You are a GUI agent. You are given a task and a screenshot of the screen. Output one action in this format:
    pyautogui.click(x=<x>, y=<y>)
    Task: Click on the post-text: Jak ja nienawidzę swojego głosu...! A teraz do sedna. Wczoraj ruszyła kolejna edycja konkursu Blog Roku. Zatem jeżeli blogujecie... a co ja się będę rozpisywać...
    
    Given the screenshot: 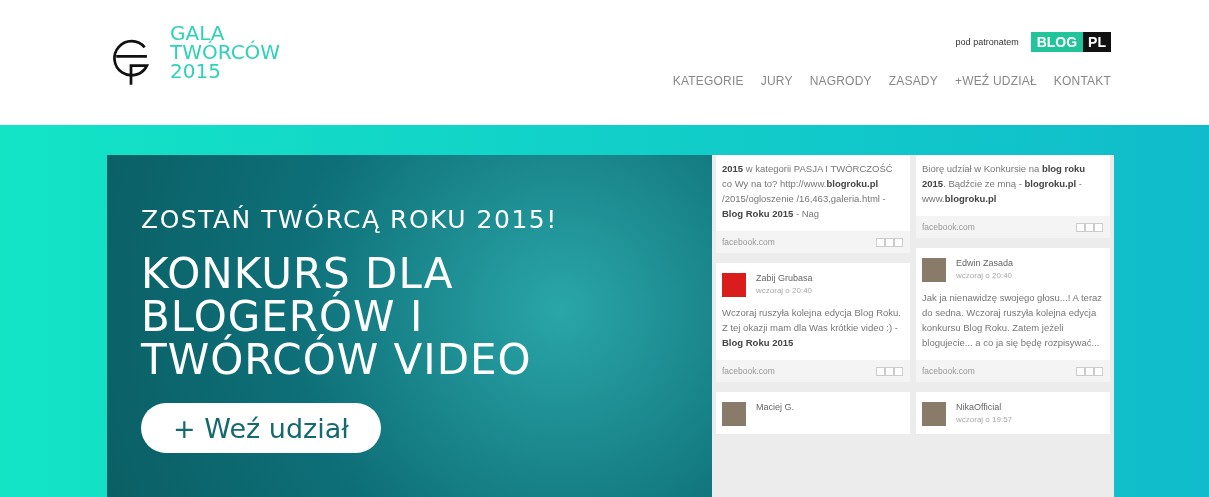 What is the action you would take?
    pyautogui.click(x=1013, y=320)
    